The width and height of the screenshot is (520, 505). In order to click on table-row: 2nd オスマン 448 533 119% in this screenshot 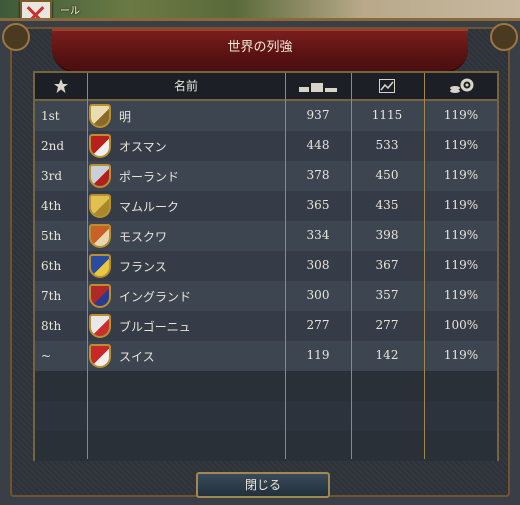, I will do `click(266, 146)`.